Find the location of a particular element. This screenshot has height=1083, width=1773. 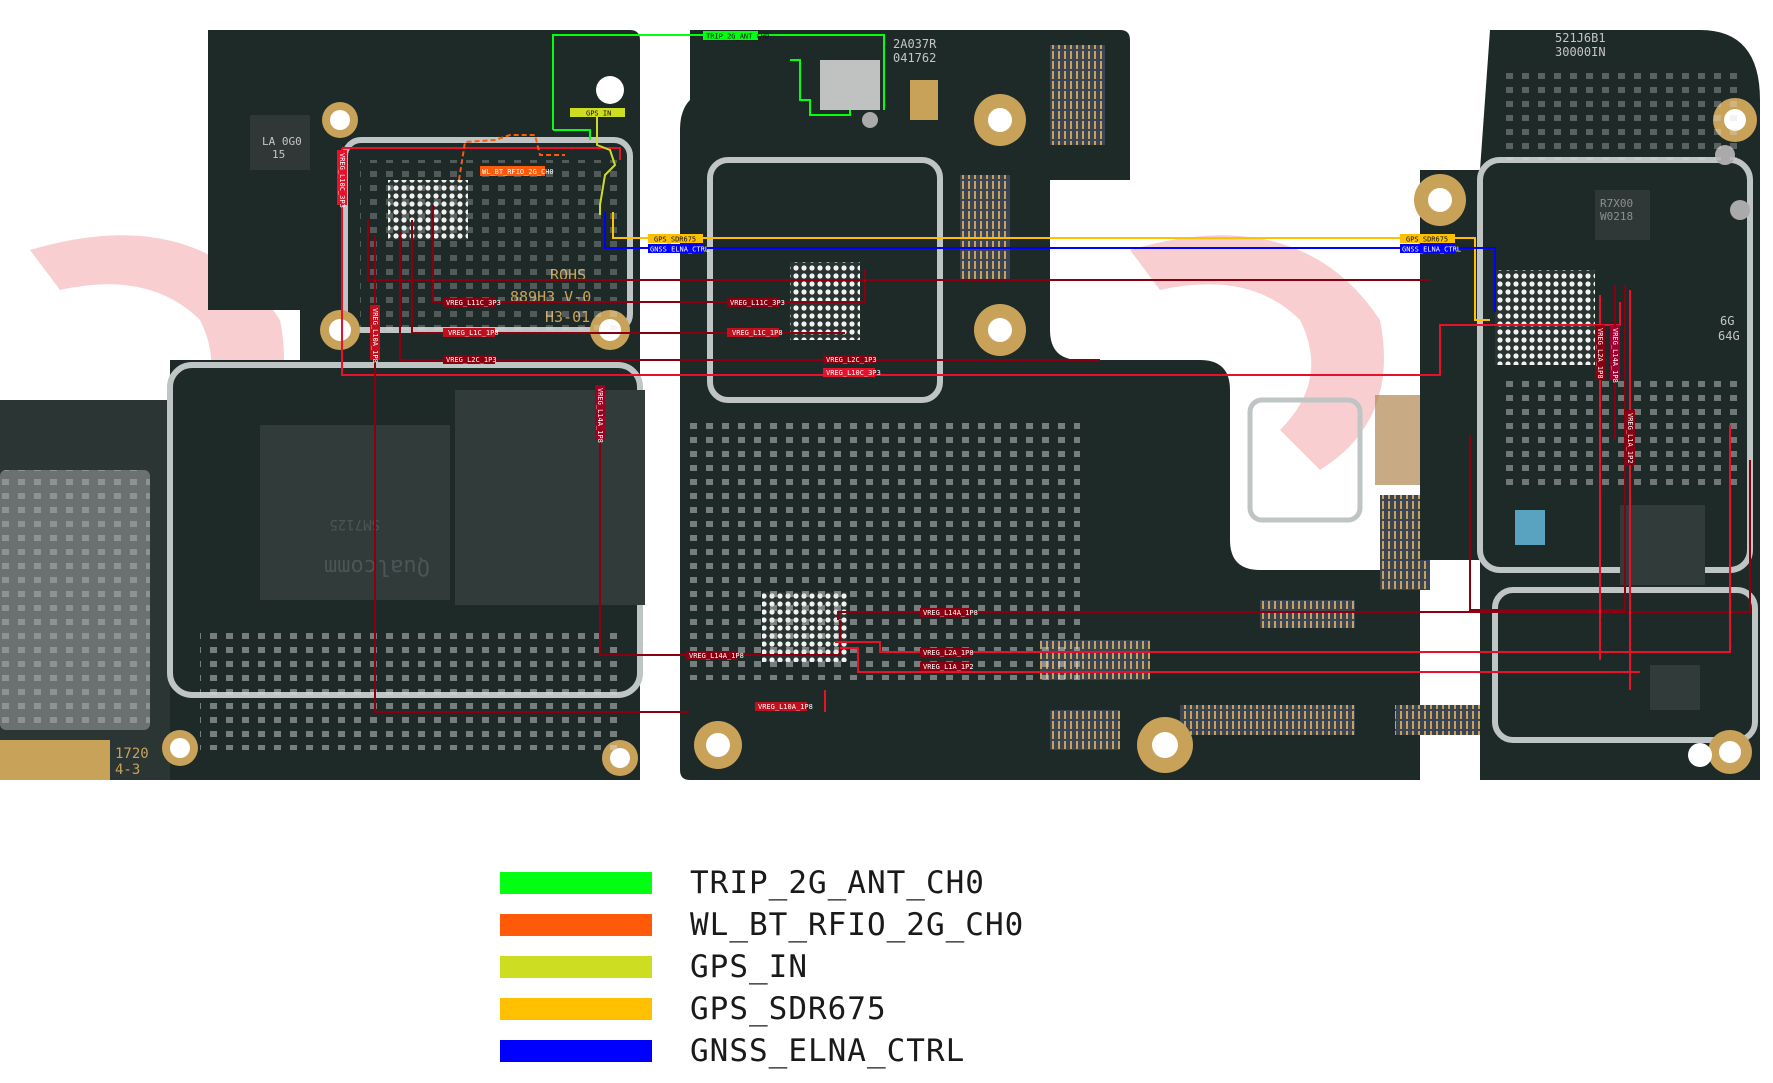

svg-text: TRIP_2G_ANT_CH0 is located at coordinates (737, 37).